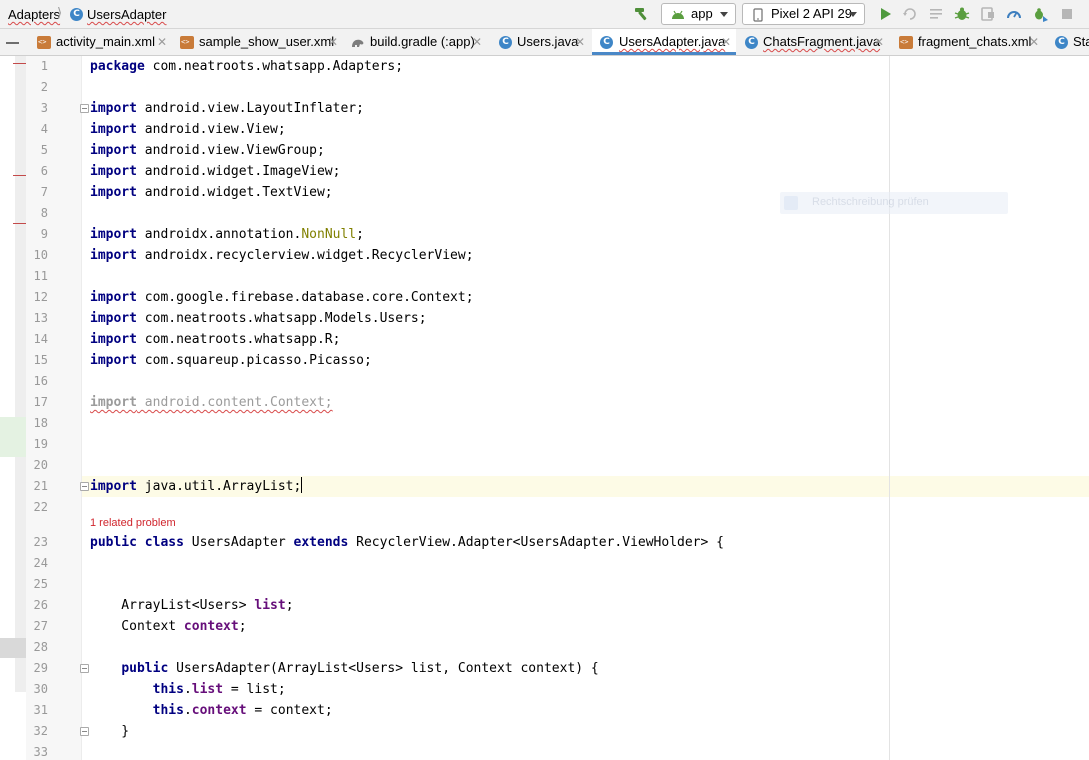 The image size is (1089, 760). I want to click on coverage-icon, so click(988, 14).